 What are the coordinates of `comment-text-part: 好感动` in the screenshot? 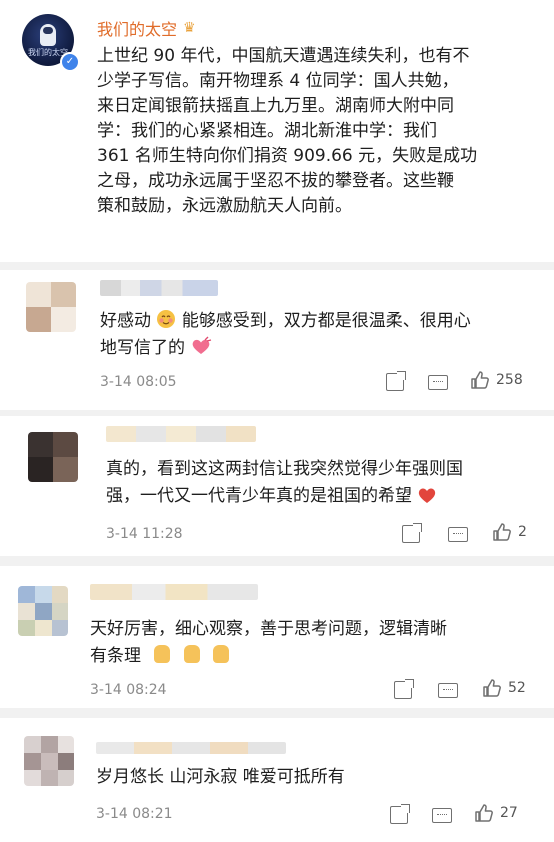 It's located at (125, 321).